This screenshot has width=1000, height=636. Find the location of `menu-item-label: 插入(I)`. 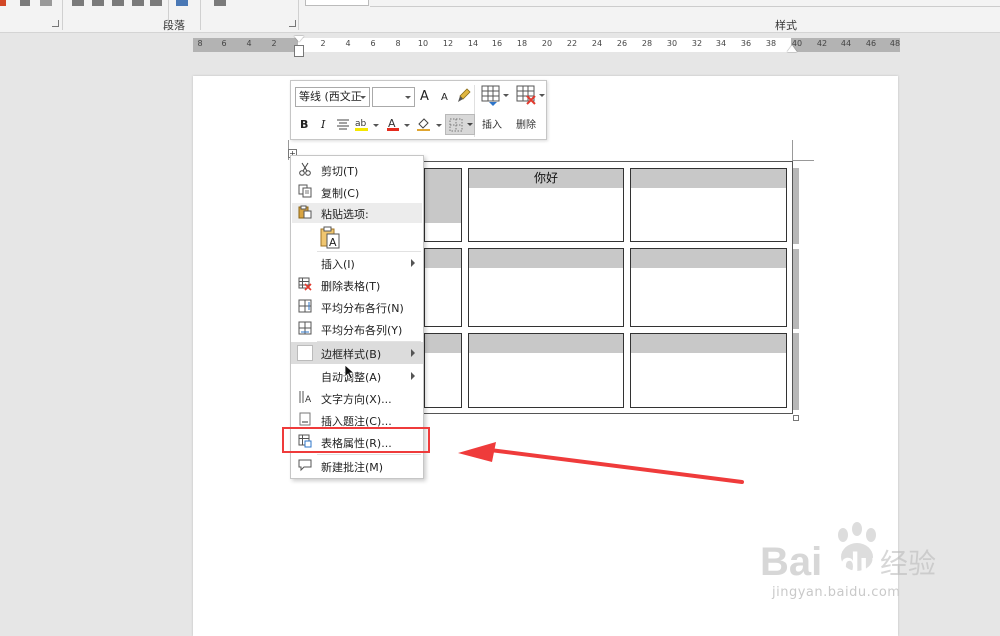

menu-item-label: 插入(I) is located at coordinates (338, 264).